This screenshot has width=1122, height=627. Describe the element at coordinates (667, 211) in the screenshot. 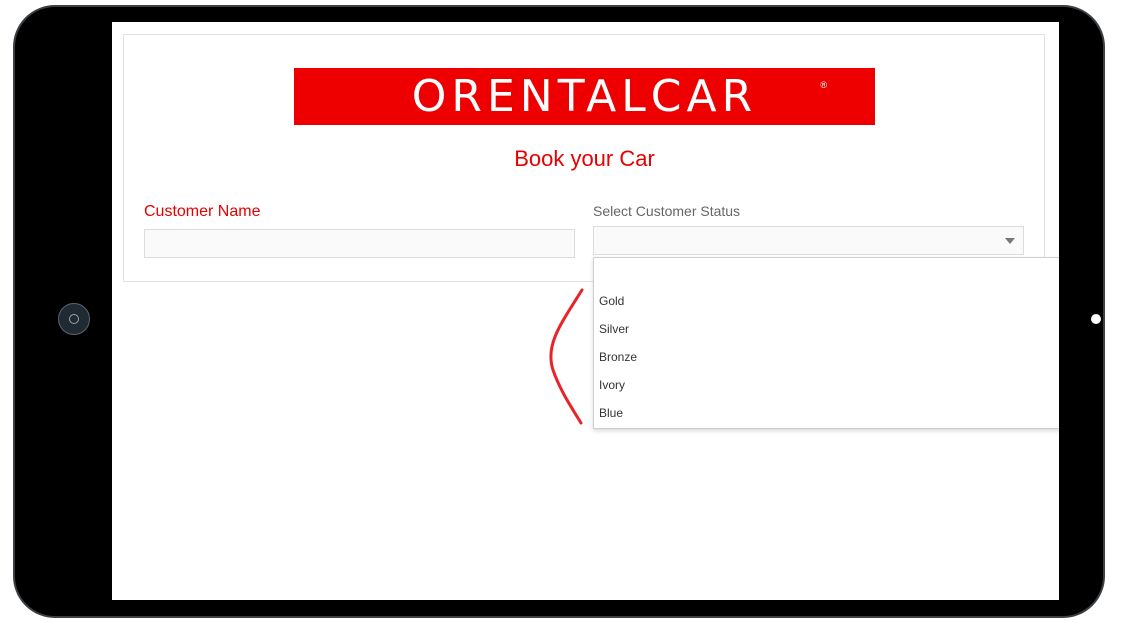

I see `customer-status-label: Select Customer Status` at that location.